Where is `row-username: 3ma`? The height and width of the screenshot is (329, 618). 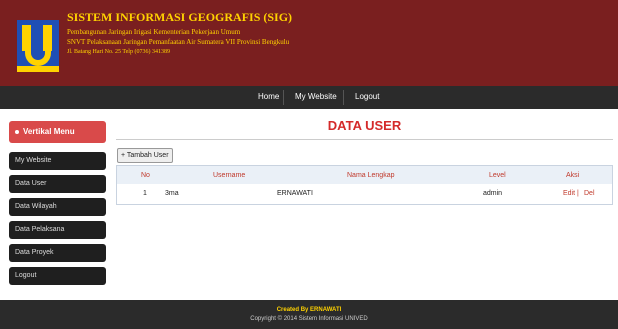 row-username: 3ma is located at coordinates (172, 193).